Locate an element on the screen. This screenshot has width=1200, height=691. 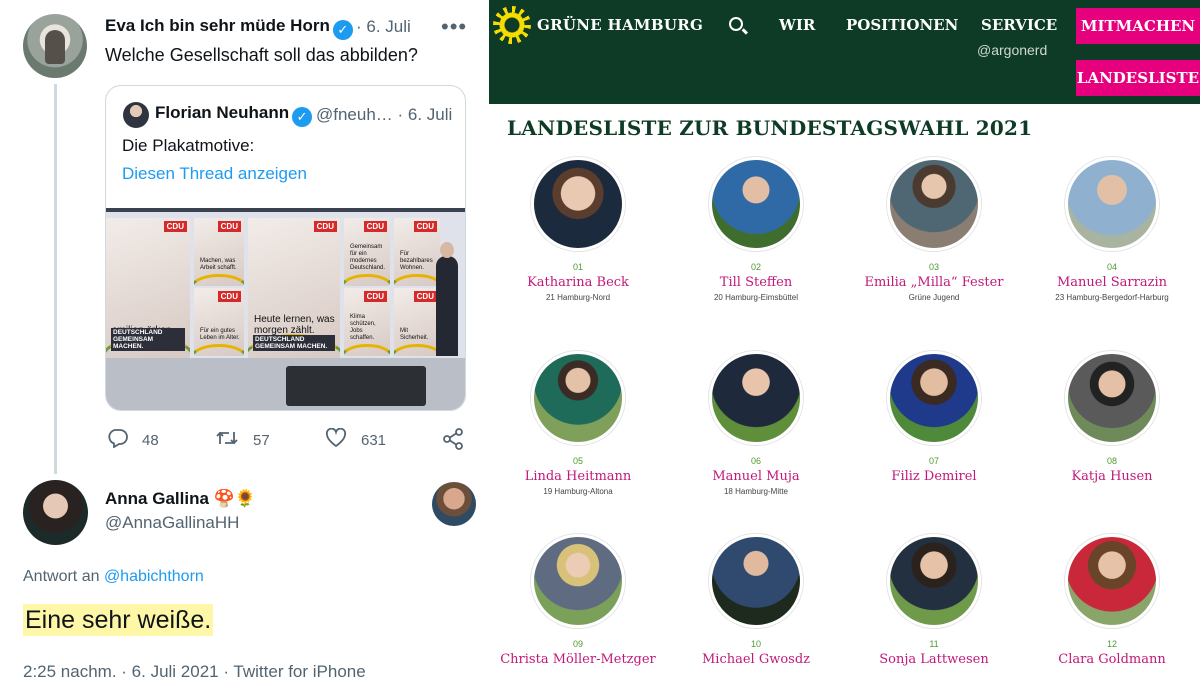
more-options-icon: ••• is located at coordinates (454, 27).